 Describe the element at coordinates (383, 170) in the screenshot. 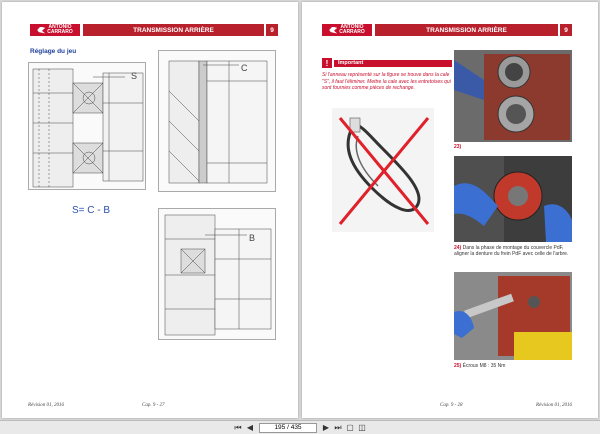

I see `photo-ring-crossed` at that location.